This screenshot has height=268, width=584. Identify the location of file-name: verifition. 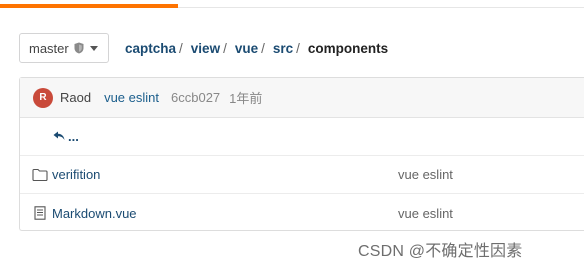
(76, 174).